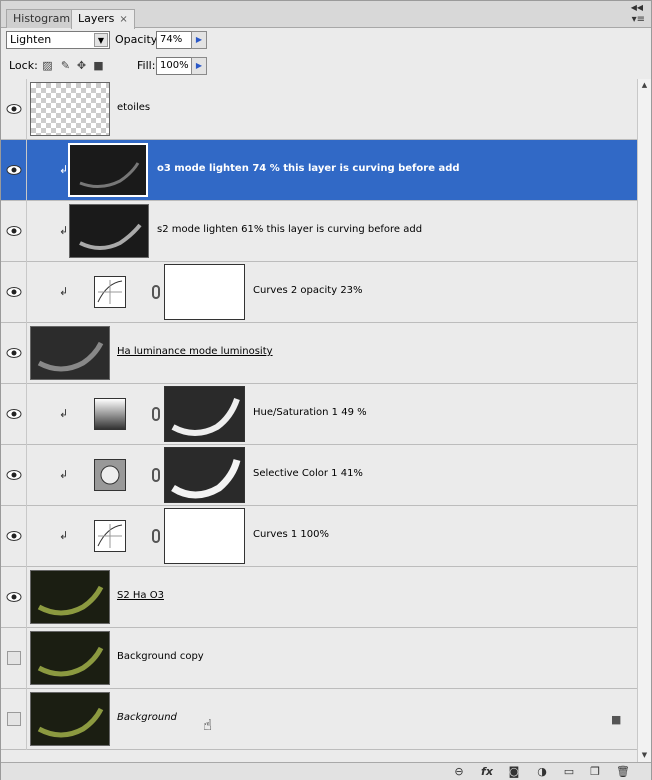 The width and height of the screenshot is (652, 780). What do you see at coordinates (638, 19) in the screenshot?
I see `panel-menu-icon: ▾≡` at bounding box center [638, 19].